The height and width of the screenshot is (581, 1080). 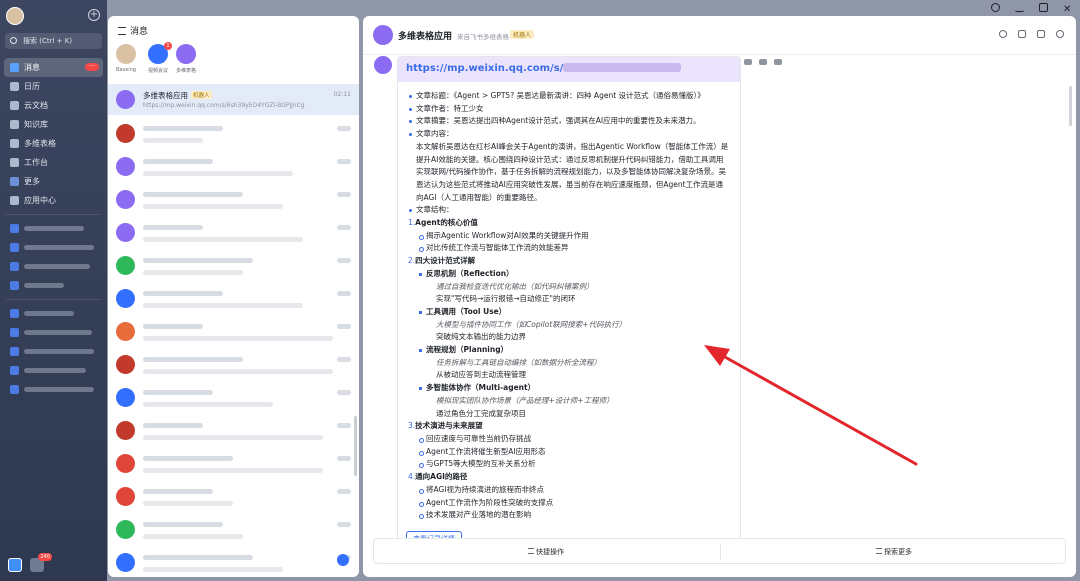 What do you see at coordinates (1070, 106) in the screenshot?
I see `conversation-scrollbar` at bounding box center [1070, 106].